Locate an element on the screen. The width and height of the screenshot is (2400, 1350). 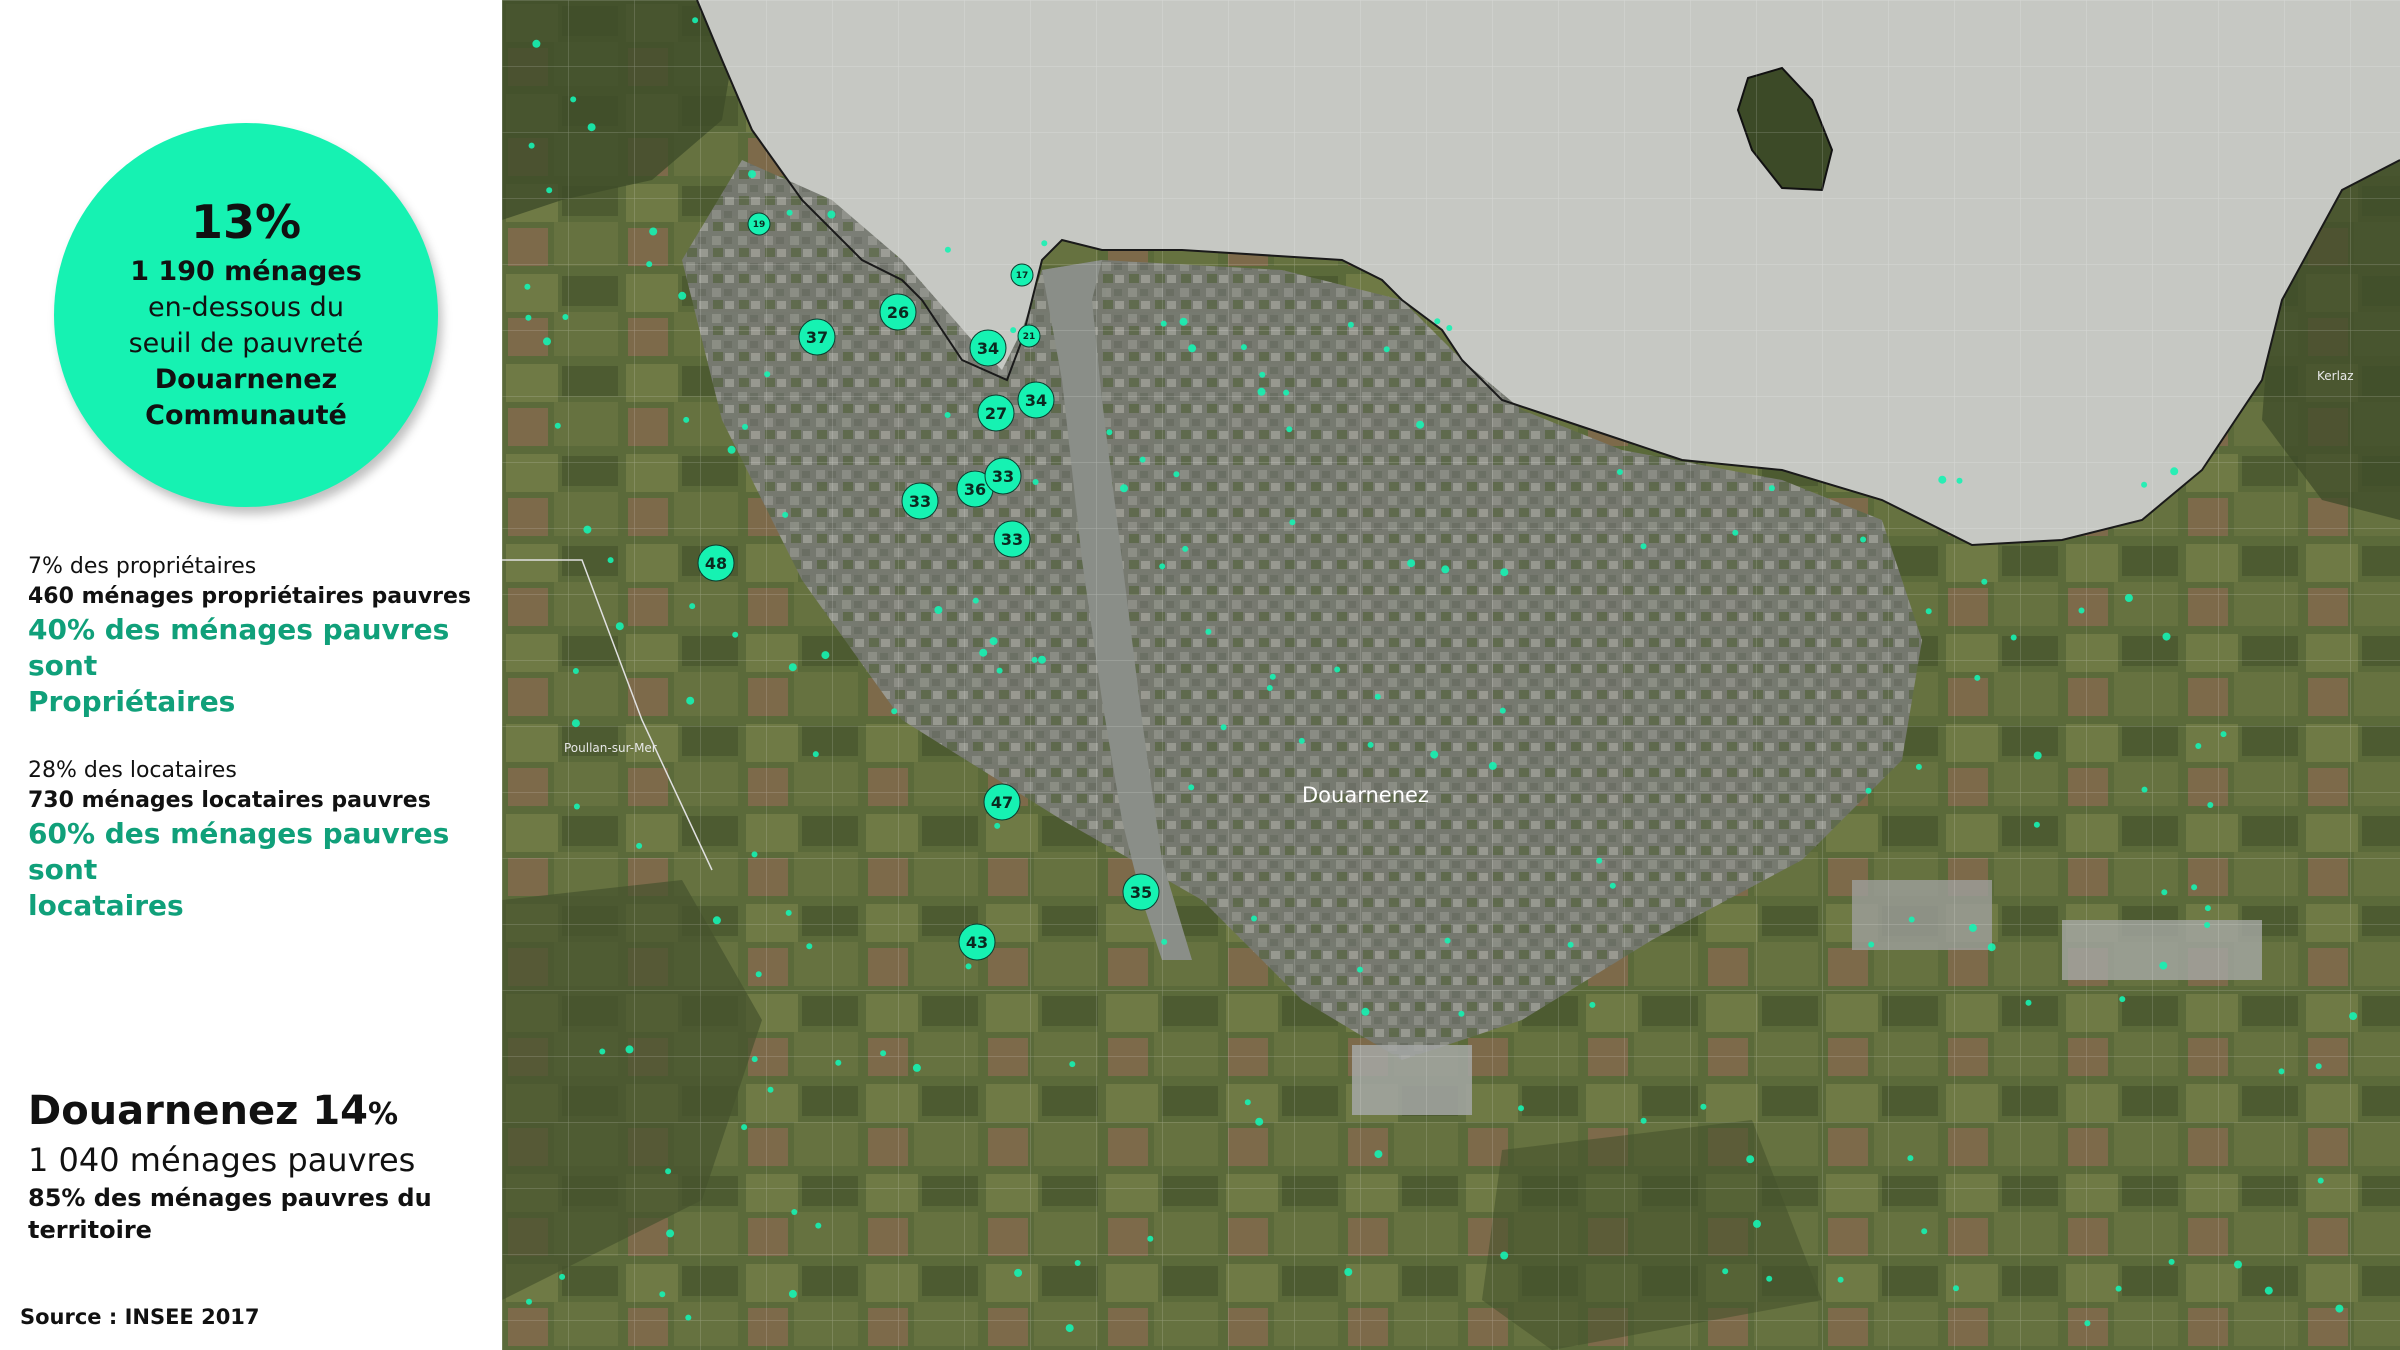
large-marker: 43 is located at coordinates (977, 942).